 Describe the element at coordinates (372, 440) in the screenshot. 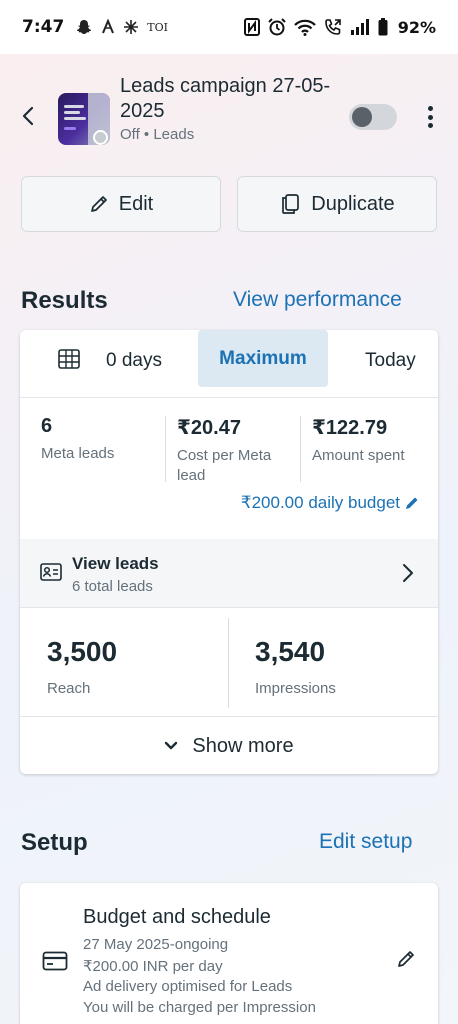

I see `metric-amount-spent: ₹122.79 Amount spent` at that location.